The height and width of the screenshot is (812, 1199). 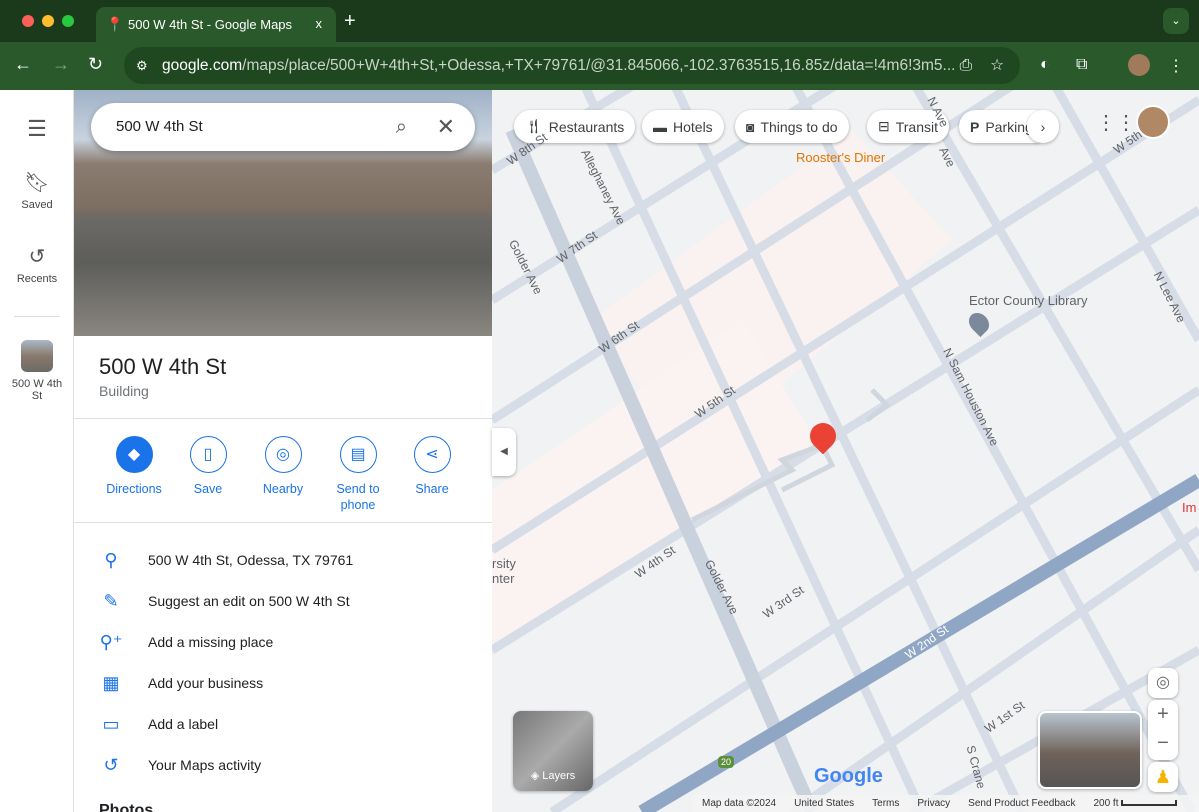 I want to click on layers-icon: ◈, so click(x=536, y=776).